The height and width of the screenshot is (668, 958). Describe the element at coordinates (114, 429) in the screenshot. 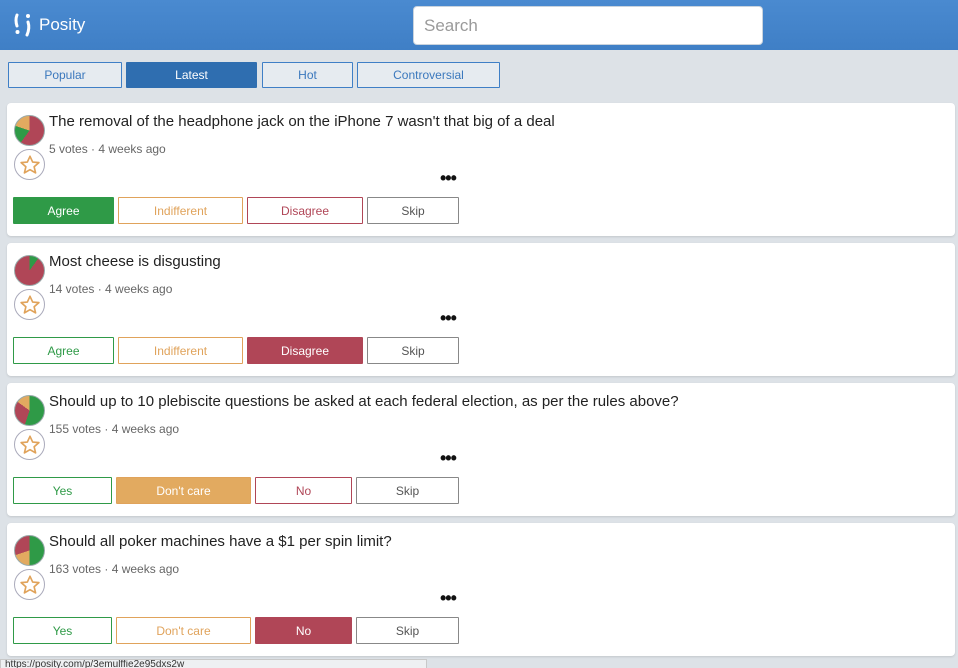

I see `question-meta: 155 votes · 4 weeks ago` at that location.